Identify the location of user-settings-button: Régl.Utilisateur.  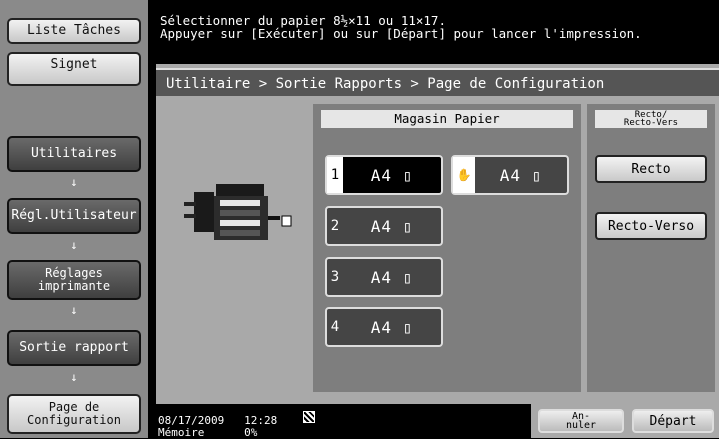
(74, 216).